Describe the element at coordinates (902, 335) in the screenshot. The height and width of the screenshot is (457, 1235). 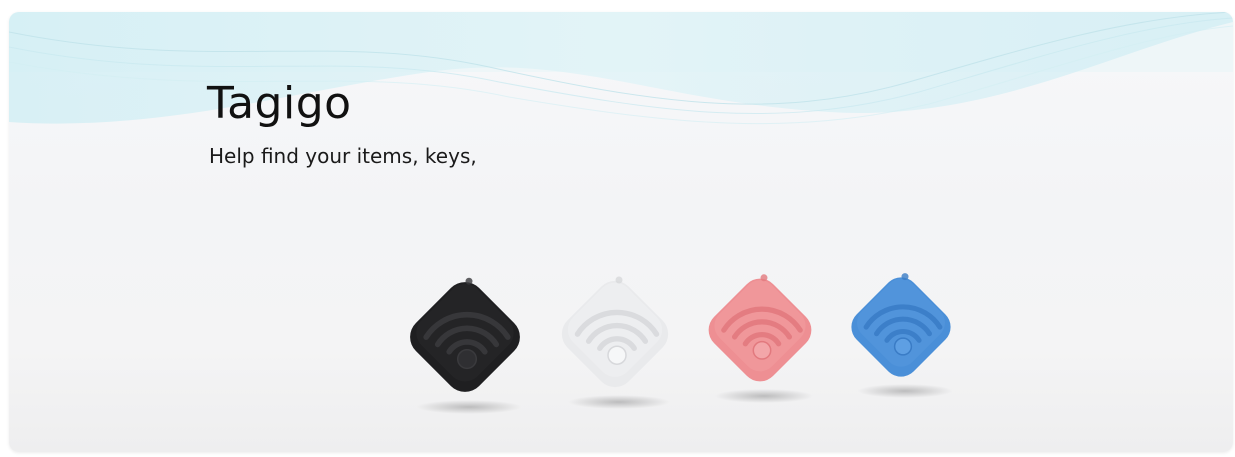
I see `blue-tracker` at that location.